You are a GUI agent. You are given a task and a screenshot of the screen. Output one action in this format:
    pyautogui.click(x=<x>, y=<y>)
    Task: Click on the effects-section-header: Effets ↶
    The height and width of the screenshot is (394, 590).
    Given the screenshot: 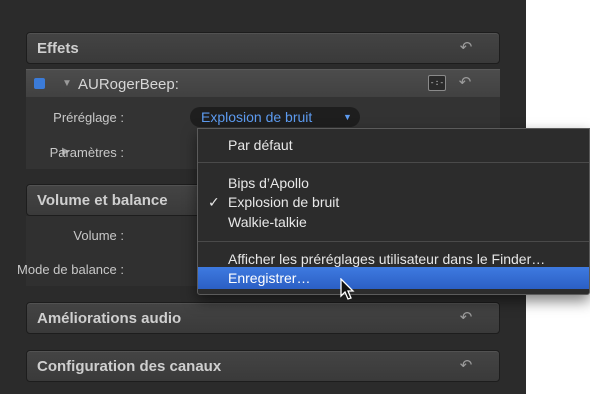 What is the action you would take?
    pyautogui.click(x=263, y=48)
    